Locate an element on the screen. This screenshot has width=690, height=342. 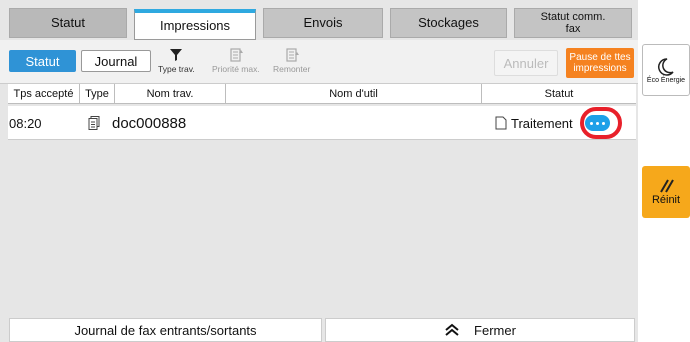
priorite-max-label: Priorité max. is located at coordinates (236, 69).